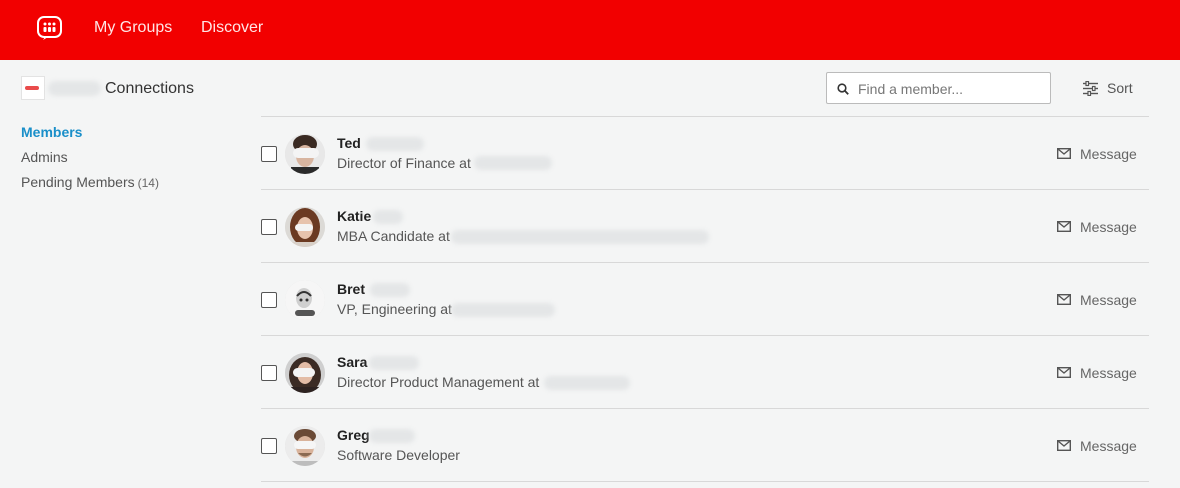 The width and height of the screenshot is (1180, 488). I want to click on member-row: Katie MBA Candidate at Message, so click(705, 226).